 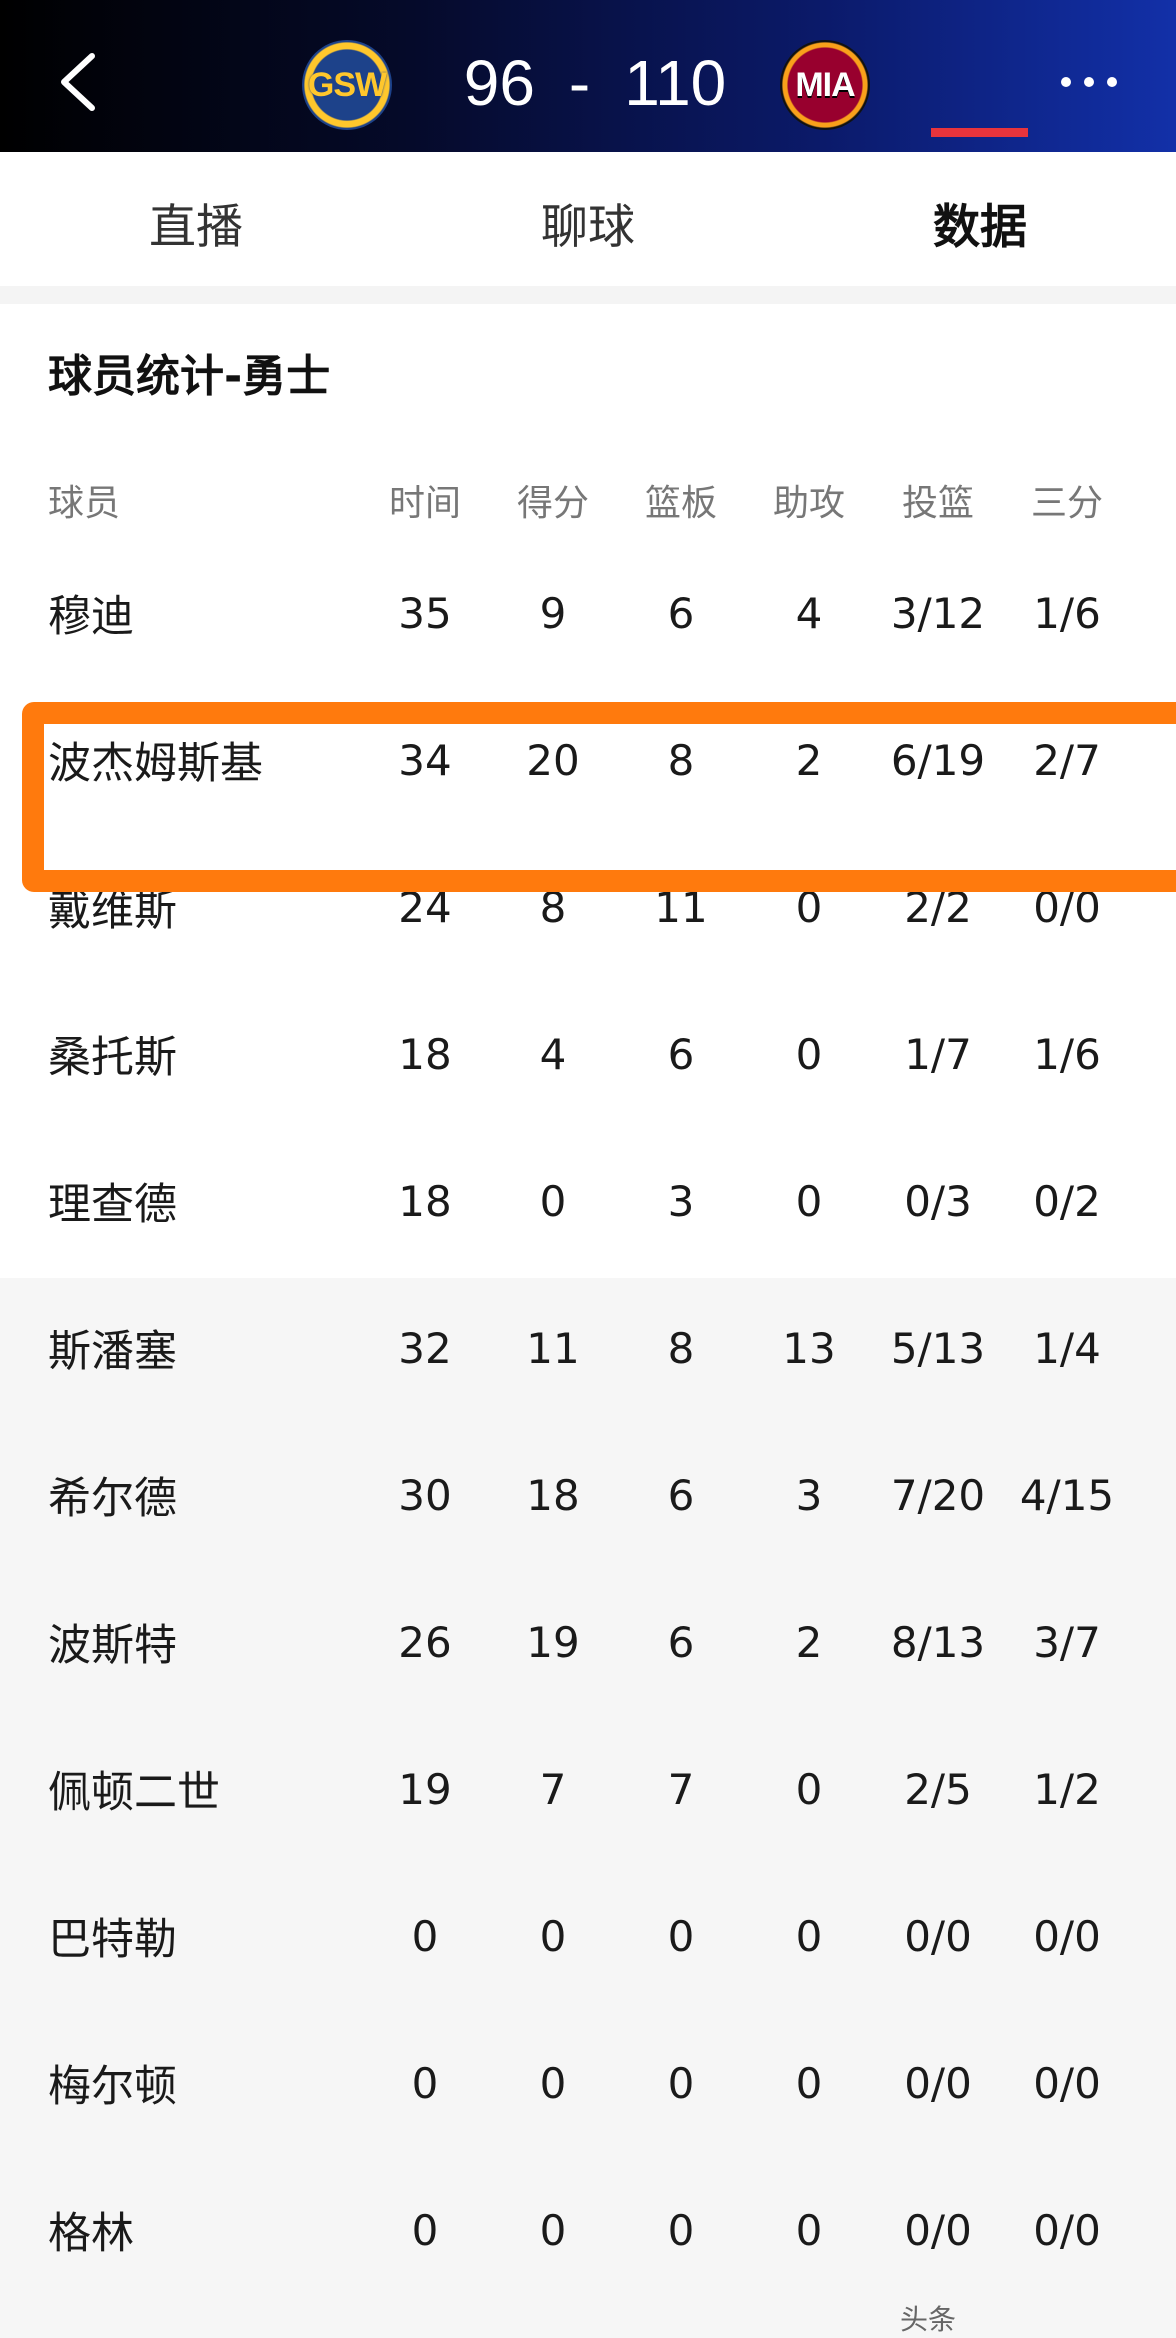 I want to click on stat-minutes: 34, so click(x=425, y=760).